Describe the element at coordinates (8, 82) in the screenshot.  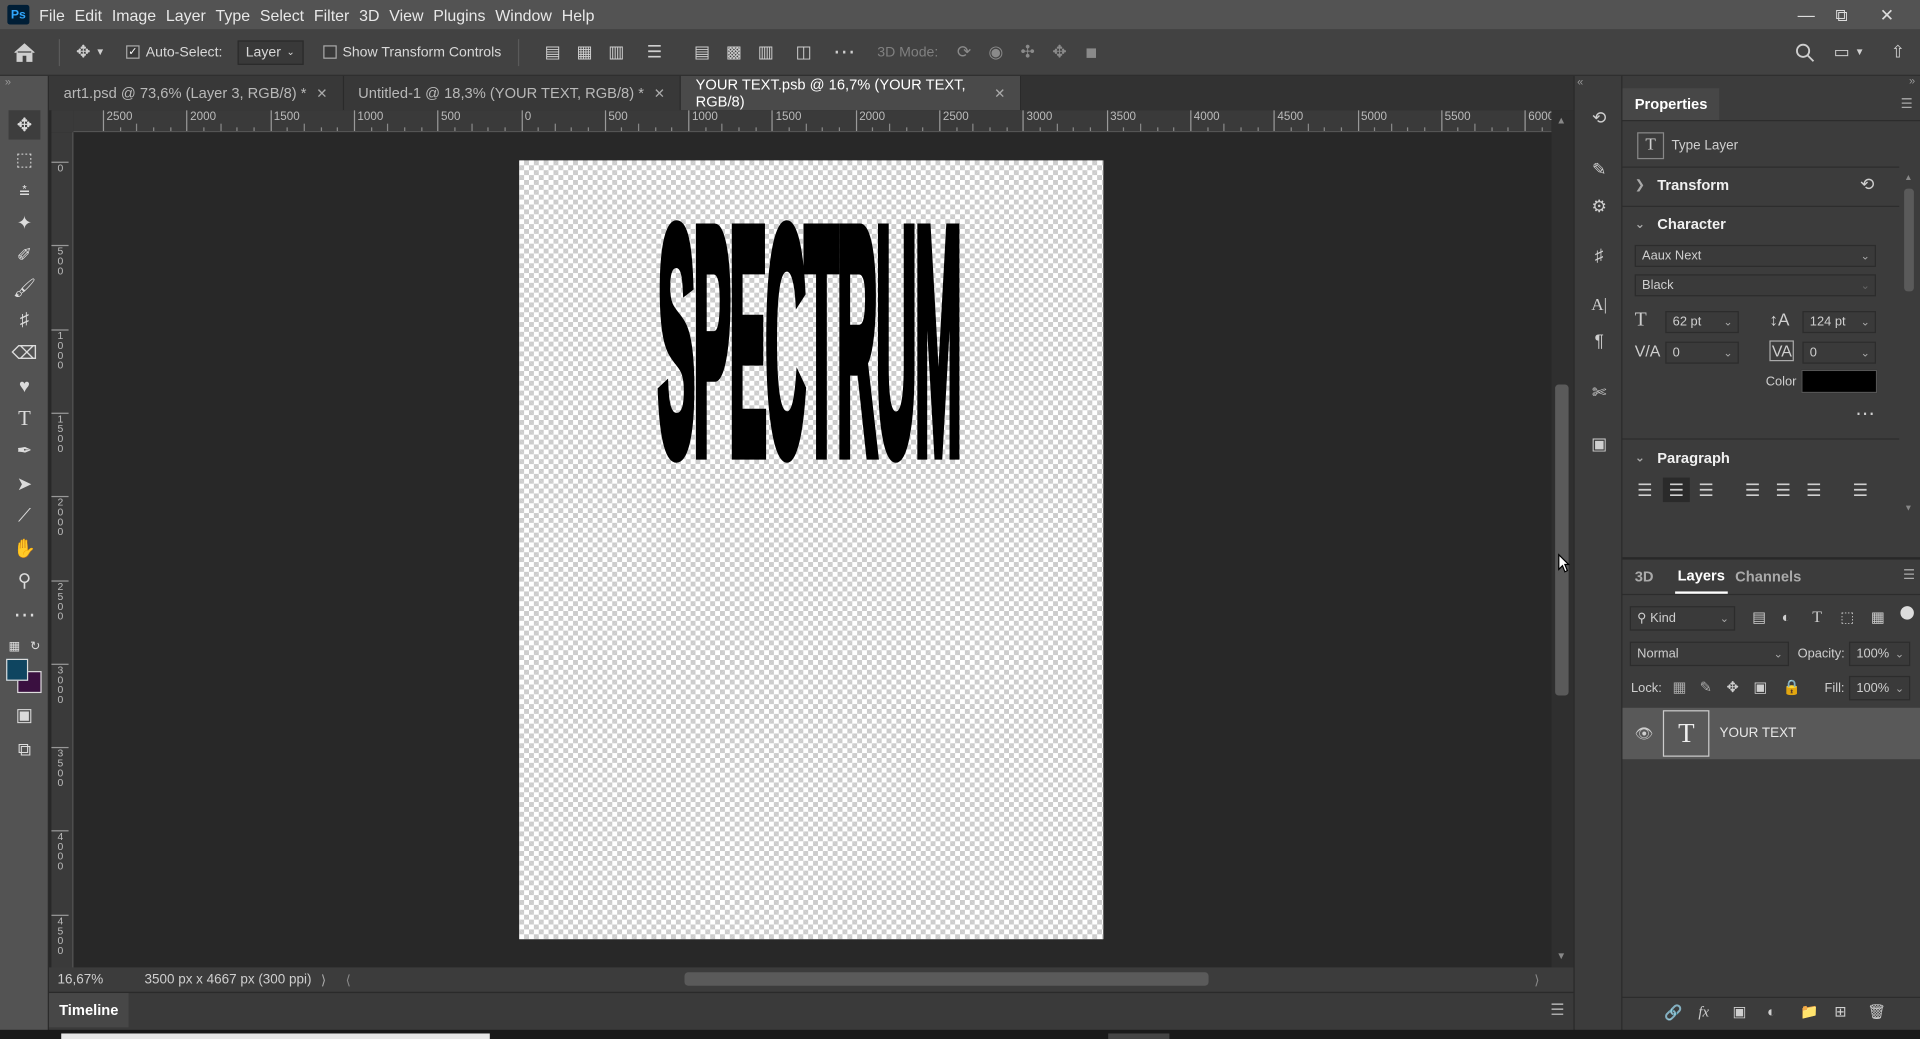
I see `collapse-icon: »` at that location.